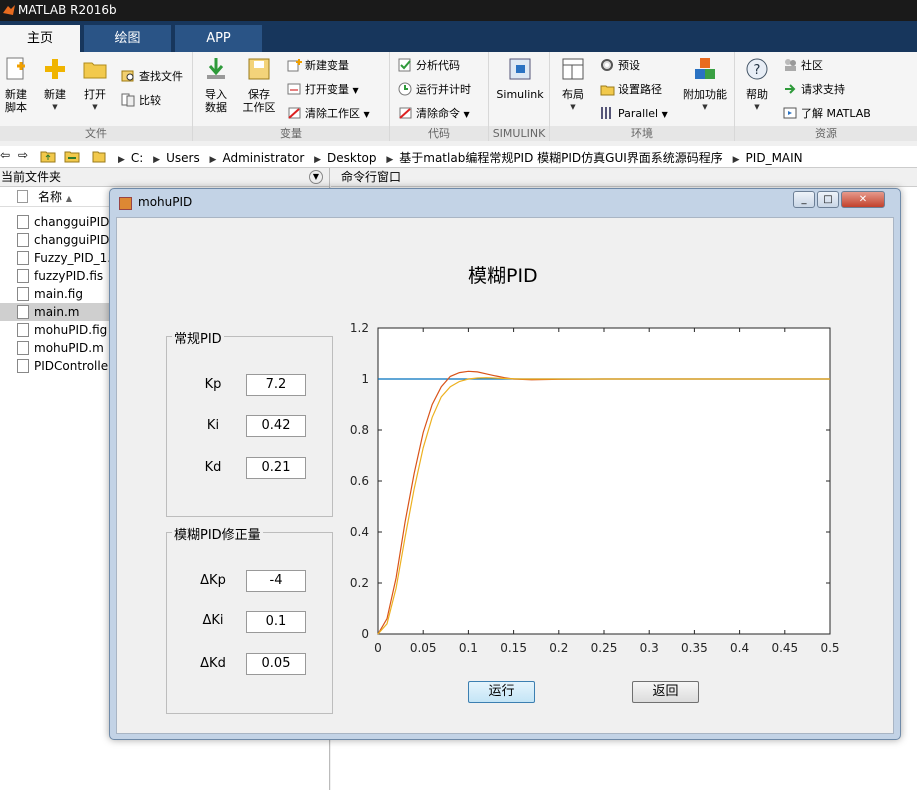  Describe the element at coordinates (774, 158) in the screenshot. I see `breadcrumb-item: PID_MAIN` at that location.